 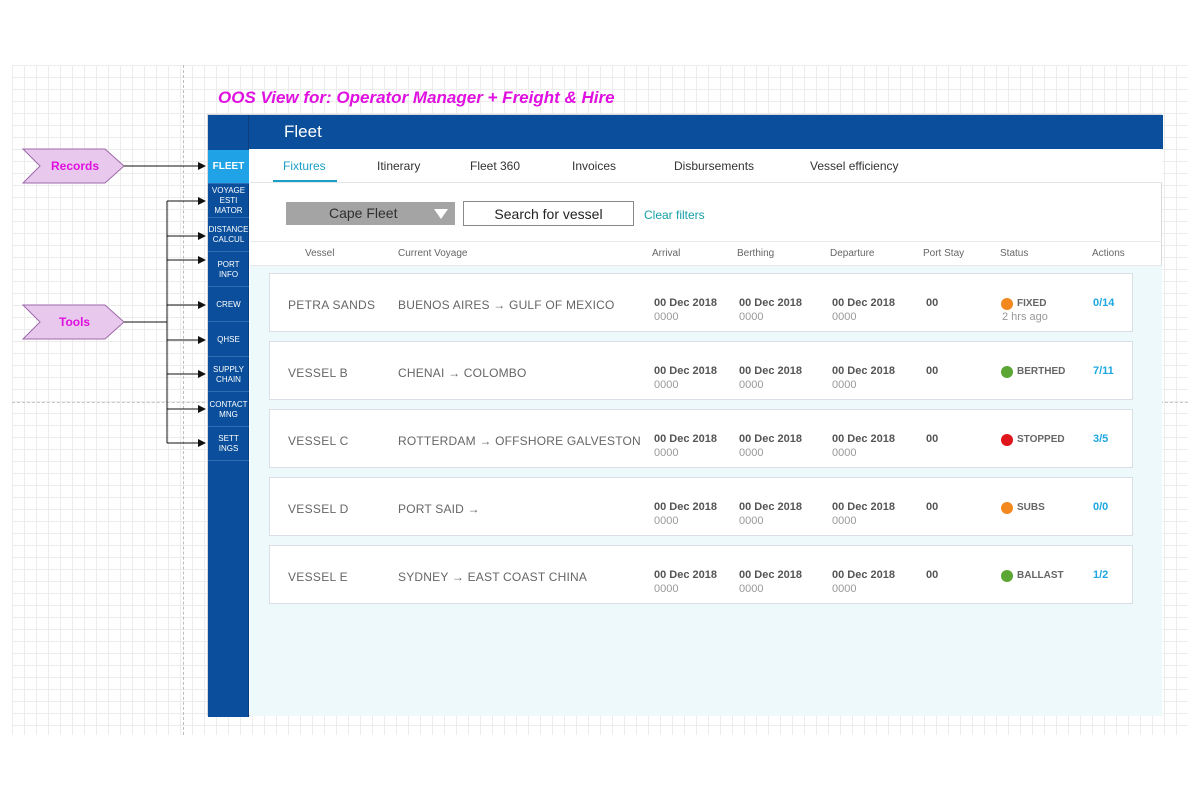 What do you see at coordinates (944, 253) in the screenshot?
I see `header-port-stay: Port Stay` at bounding box center [944, 253].